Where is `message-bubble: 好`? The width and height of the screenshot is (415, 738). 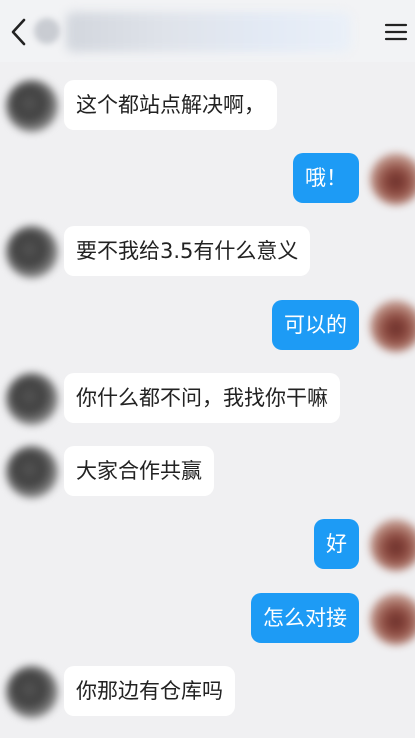
message-bubble: 好 is located at coordinates (336, 544).